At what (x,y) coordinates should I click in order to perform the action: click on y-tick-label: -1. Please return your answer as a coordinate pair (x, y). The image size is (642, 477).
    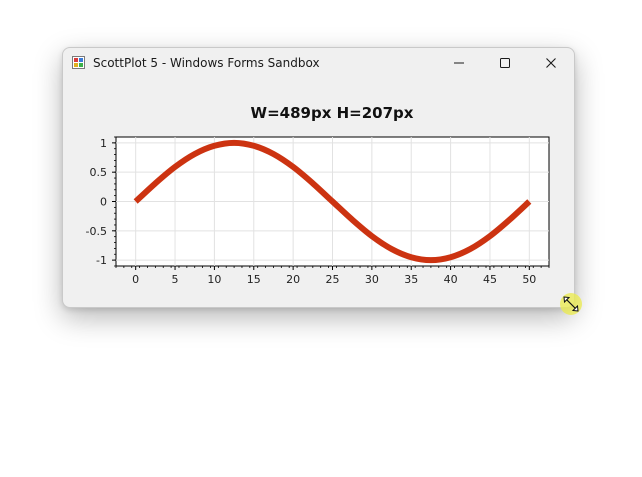
    Looking at the image, I should click on (101, 260).